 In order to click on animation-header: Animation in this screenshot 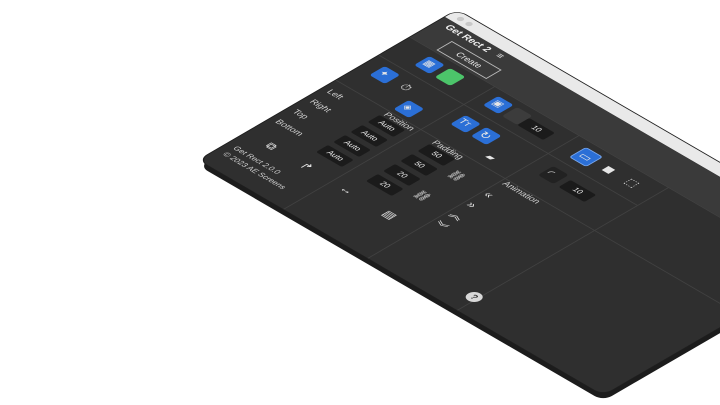, I will do `click(522, 193)`.